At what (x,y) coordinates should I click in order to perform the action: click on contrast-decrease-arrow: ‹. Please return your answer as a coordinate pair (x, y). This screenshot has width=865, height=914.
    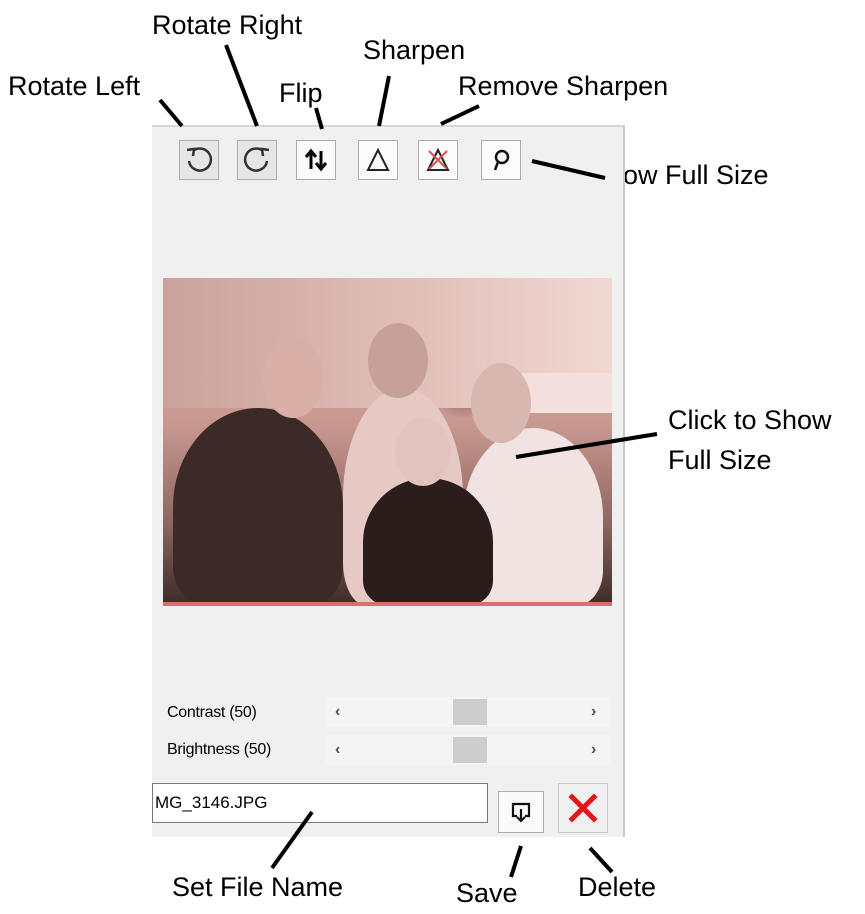
    Looking at the image, I should click on (337, 712).